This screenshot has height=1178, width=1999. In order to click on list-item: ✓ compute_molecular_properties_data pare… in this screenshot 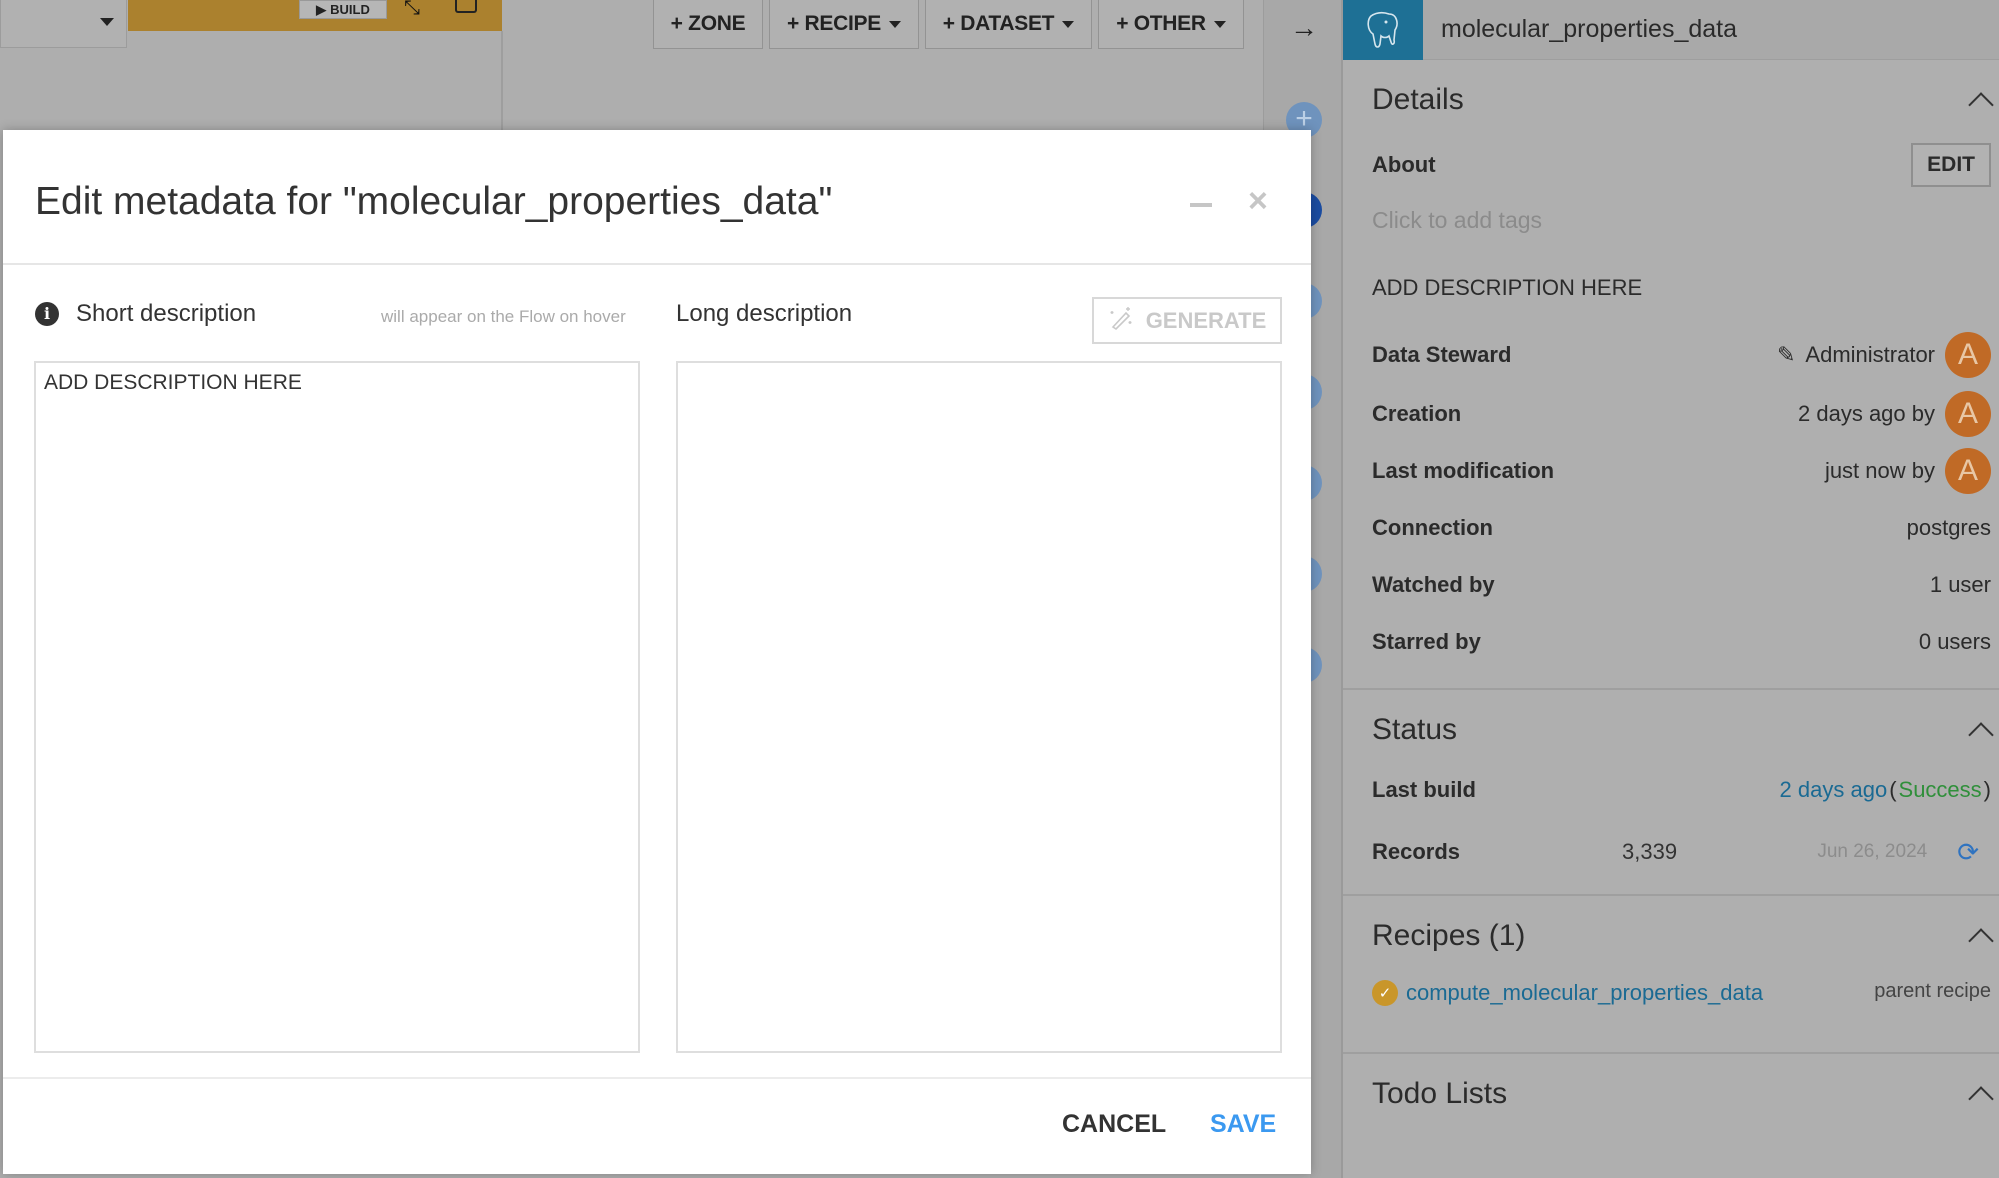, I will do `click(1681, 1014)`.